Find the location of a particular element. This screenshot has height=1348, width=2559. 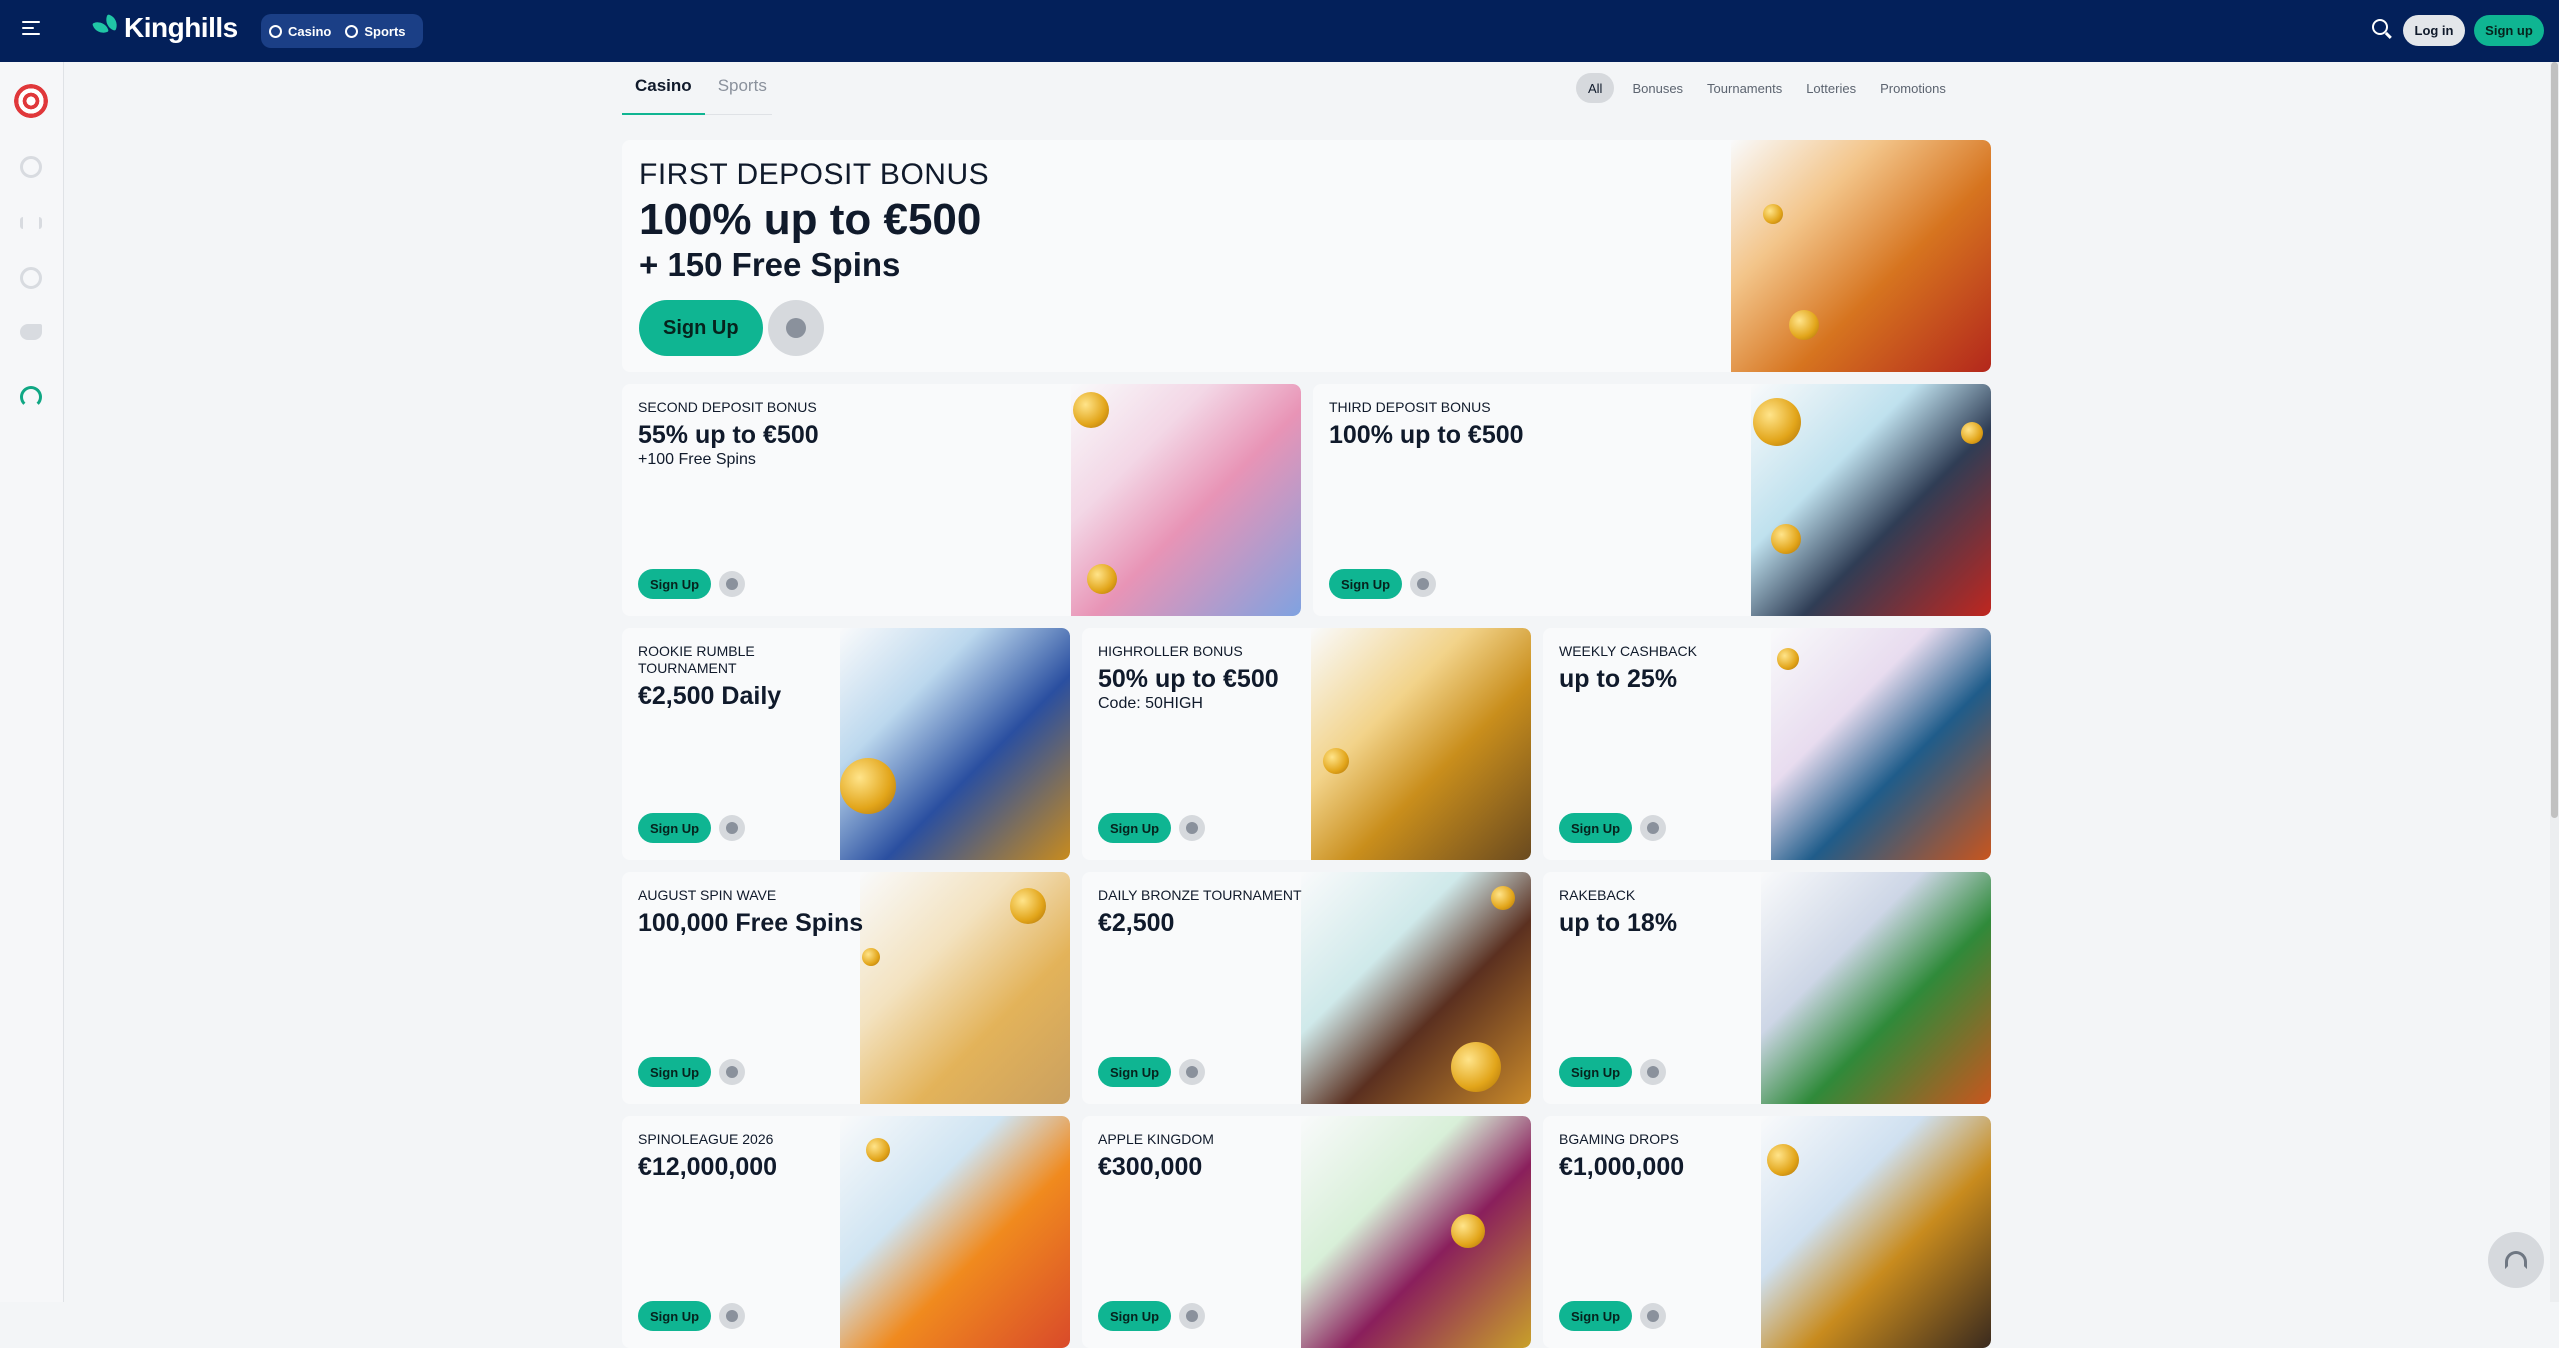

horse-icon is located at coordinates (31, 332).